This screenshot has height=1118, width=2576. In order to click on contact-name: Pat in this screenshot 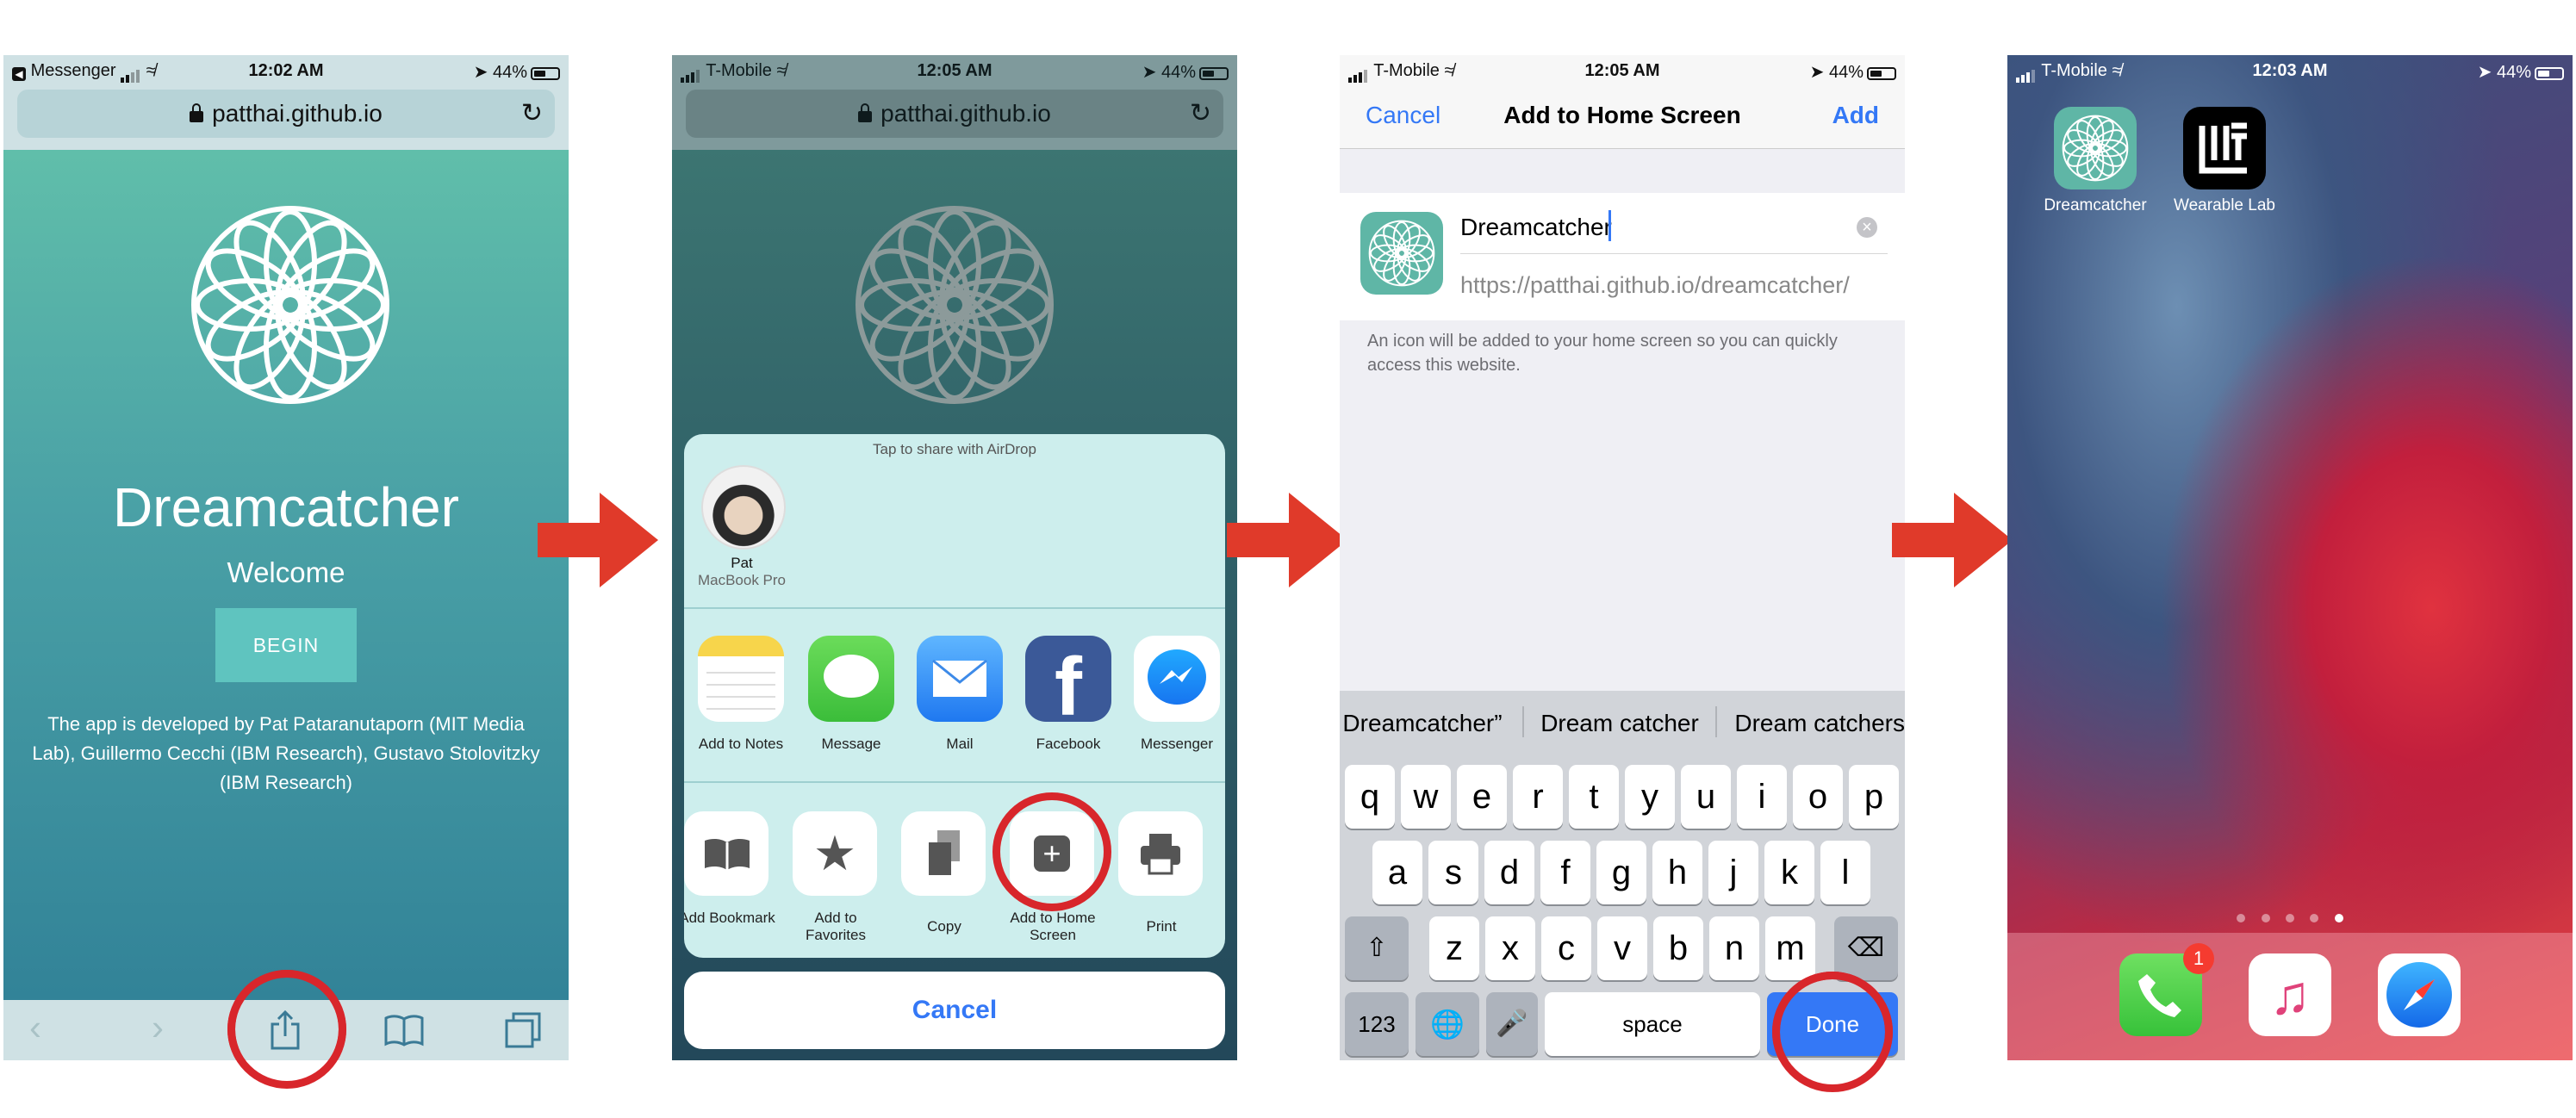, I will do `click(742, 563)`.